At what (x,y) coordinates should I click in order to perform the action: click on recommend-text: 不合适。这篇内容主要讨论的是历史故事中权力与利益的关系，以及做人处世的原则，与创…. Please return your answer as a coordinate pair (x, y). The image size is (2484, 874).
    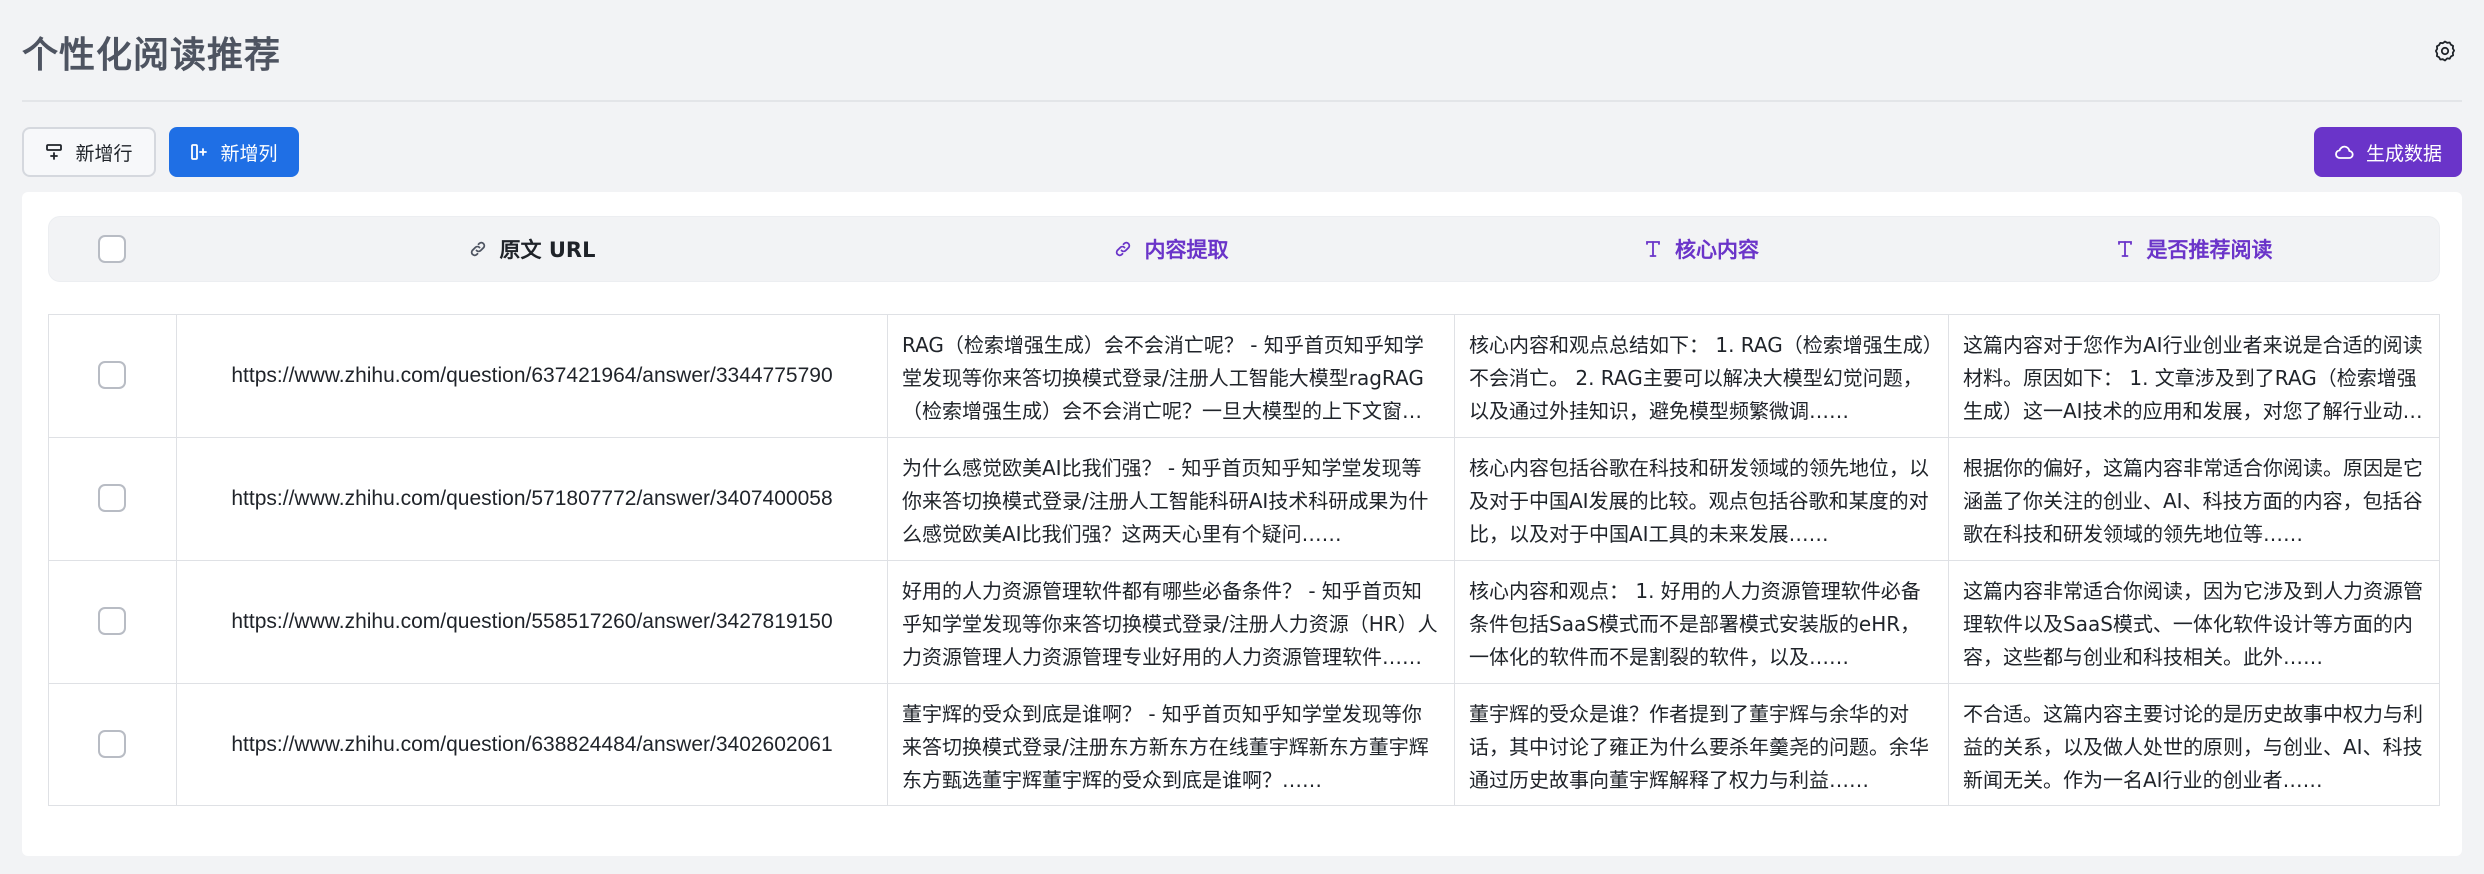
    Looking at the image, I should click on (2193, 747).